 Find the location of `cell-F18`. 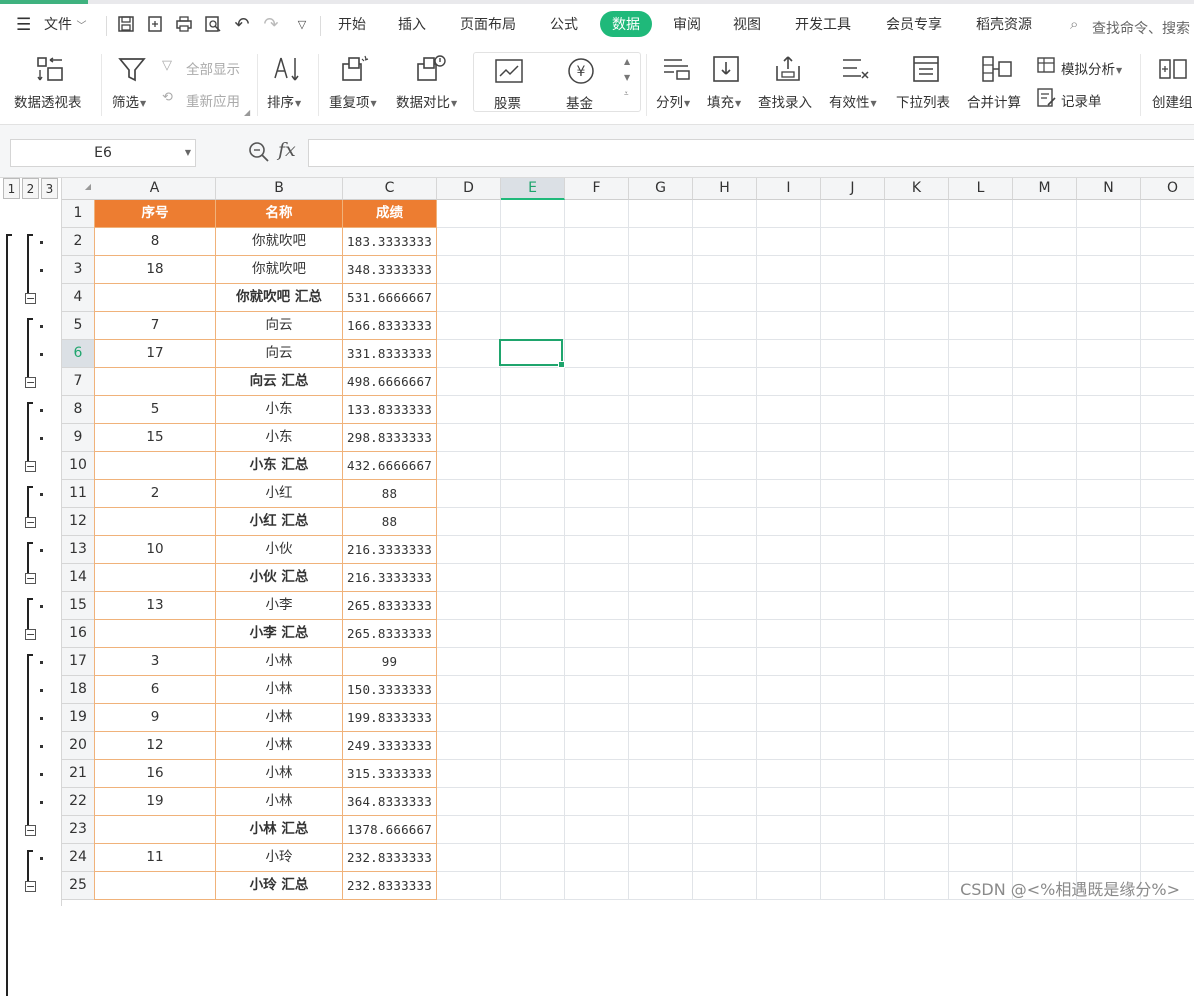

cell-F18 is located at coordinates (597, 690).